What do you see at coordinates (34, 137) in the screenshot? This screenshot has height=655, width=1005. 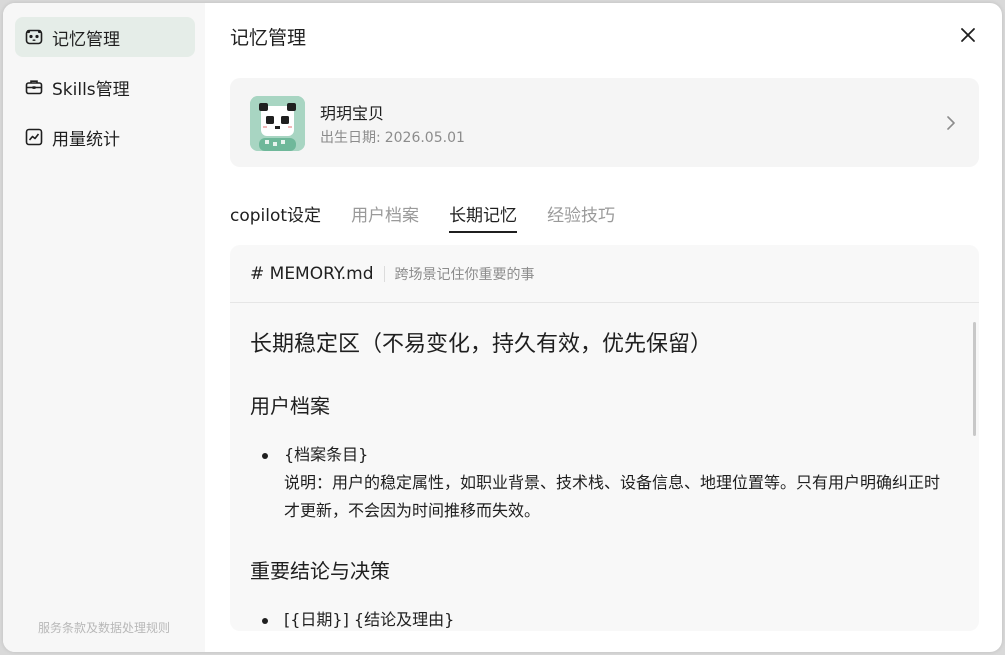 I see `chart-icon` at bounding box center [34, 137].